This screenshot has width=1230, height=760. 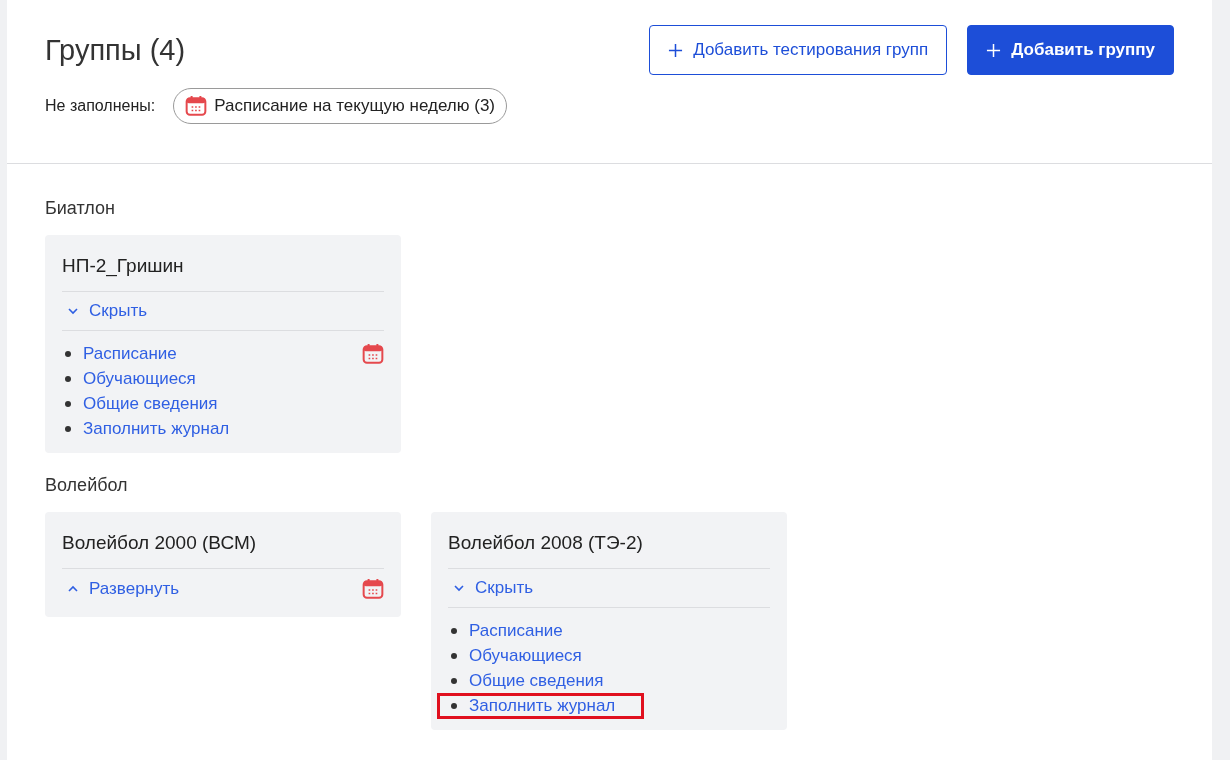 I want to click on section-title: Биатлон, so click(x=80, y=208).